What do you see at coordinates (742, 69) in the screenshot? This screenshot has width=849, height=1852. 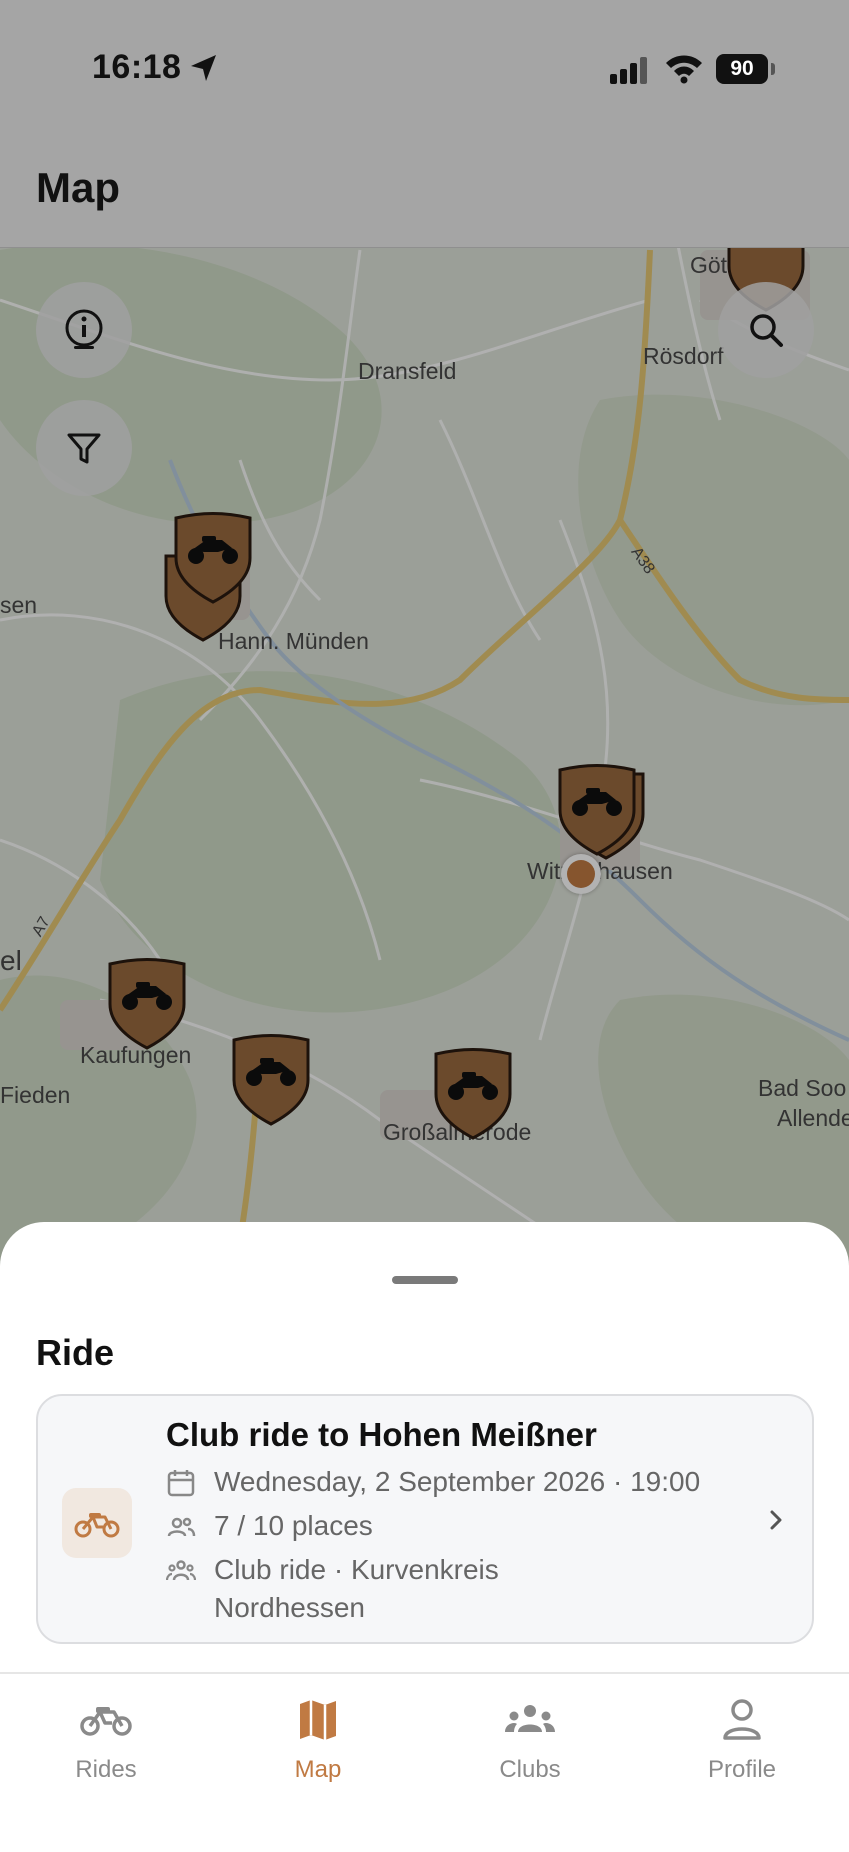 I see `battery-indicator: 90` at bounding box center [742, 69].